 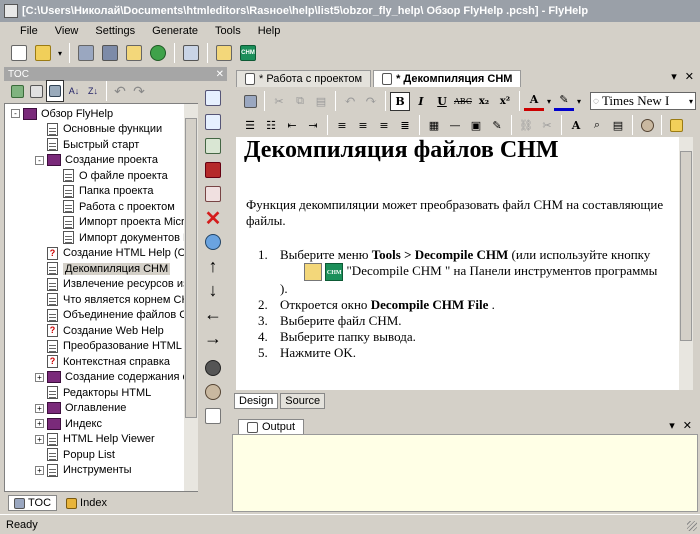 What do you see at coordinates (692, 526) in the screenshot?
I see `resize-grip` at bounding box center [692, 526].